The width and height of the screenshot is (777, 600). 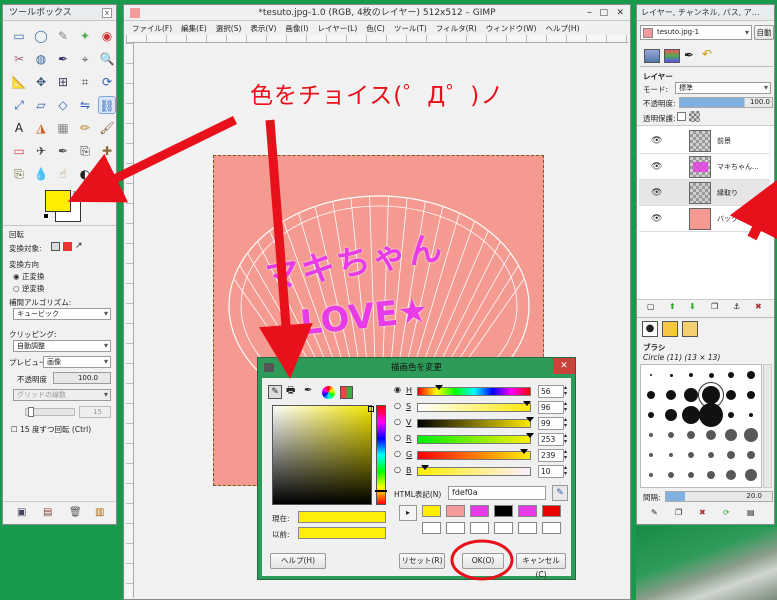 What do you see at coordinates (422, 561) in the screenshot?
I see `reset-button: リセット(R)` at bounding box center [422, 561].